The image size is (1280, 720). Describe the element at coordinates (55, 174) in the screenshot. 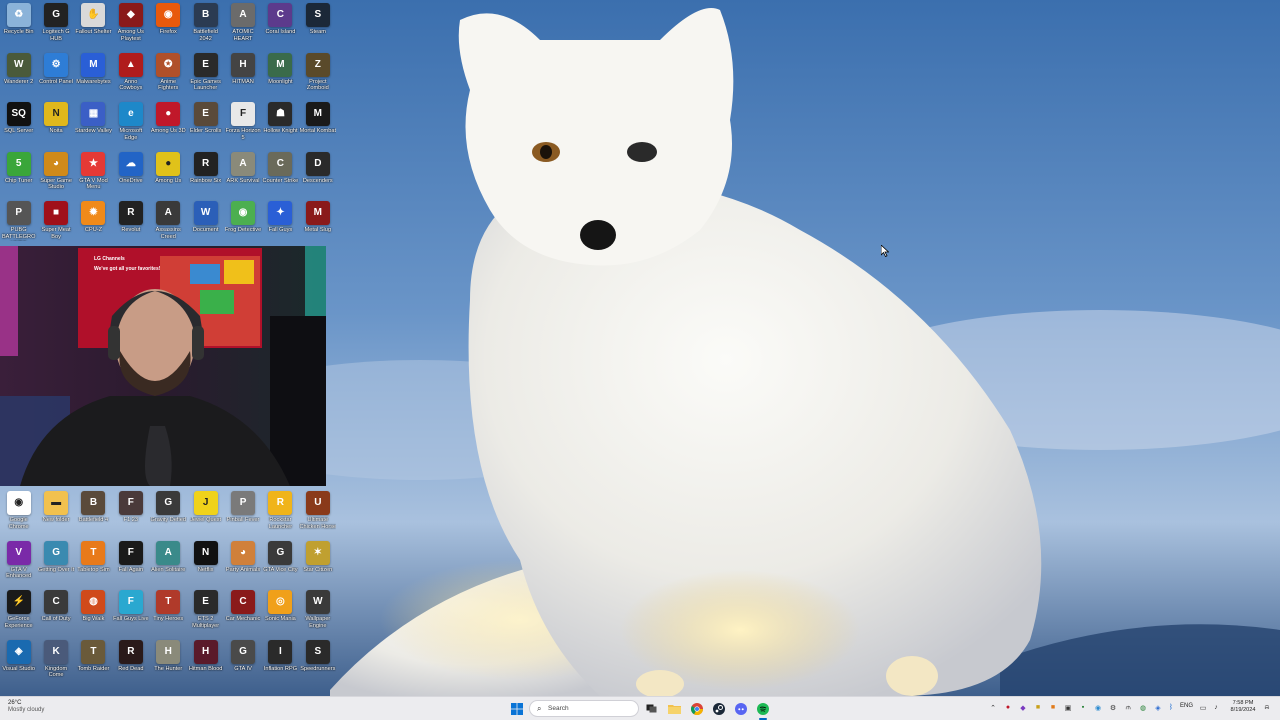

I see `desktop-icon: ◕ Super Game Studio` at that location.